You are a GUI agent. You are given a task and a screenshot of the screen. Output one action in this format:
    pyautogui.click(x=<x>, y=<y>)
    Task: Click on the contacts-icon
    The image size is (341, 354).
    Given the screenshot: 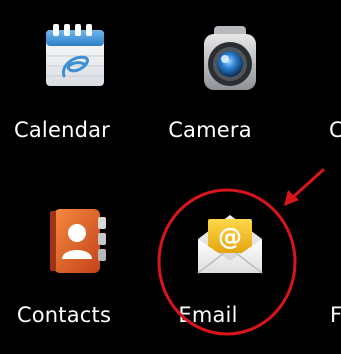 What is the action you would take?
    pyautogui.click(x=75, y=241)
    